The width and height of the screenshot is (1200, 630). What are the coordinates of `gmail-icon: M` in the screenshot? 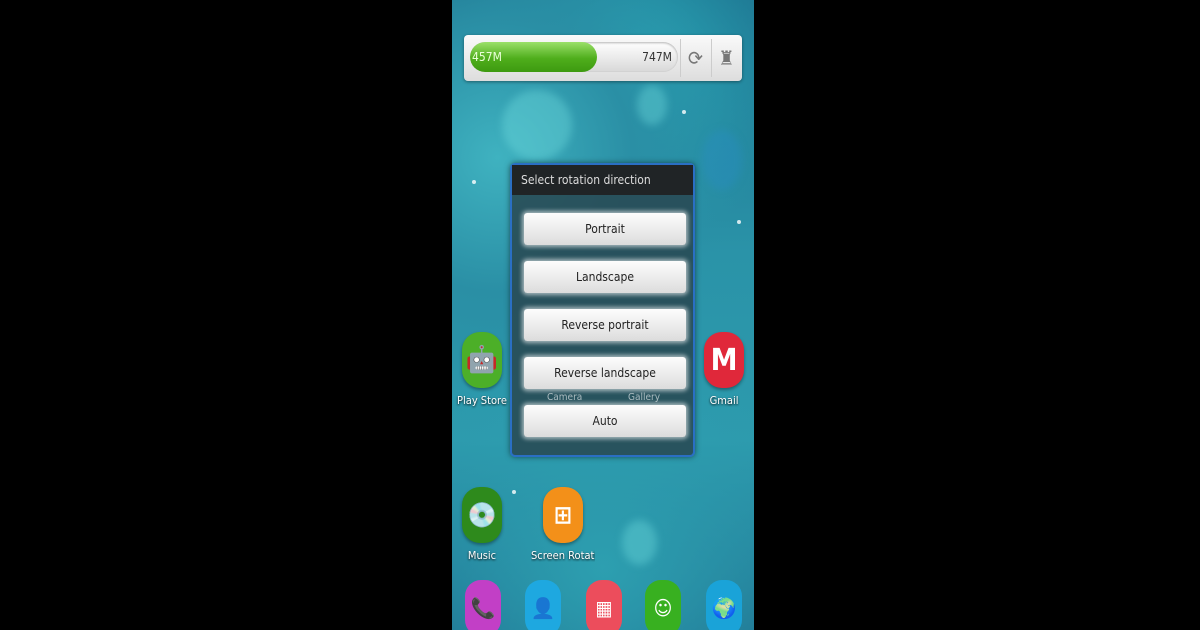 It's located at (724, 360).